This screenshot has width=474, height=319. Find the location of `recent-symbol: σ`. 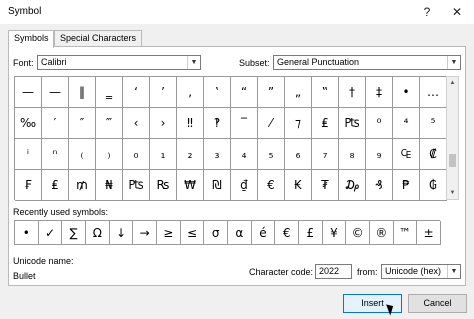

recent-symbol: σ is located at coordinates (216, 233).